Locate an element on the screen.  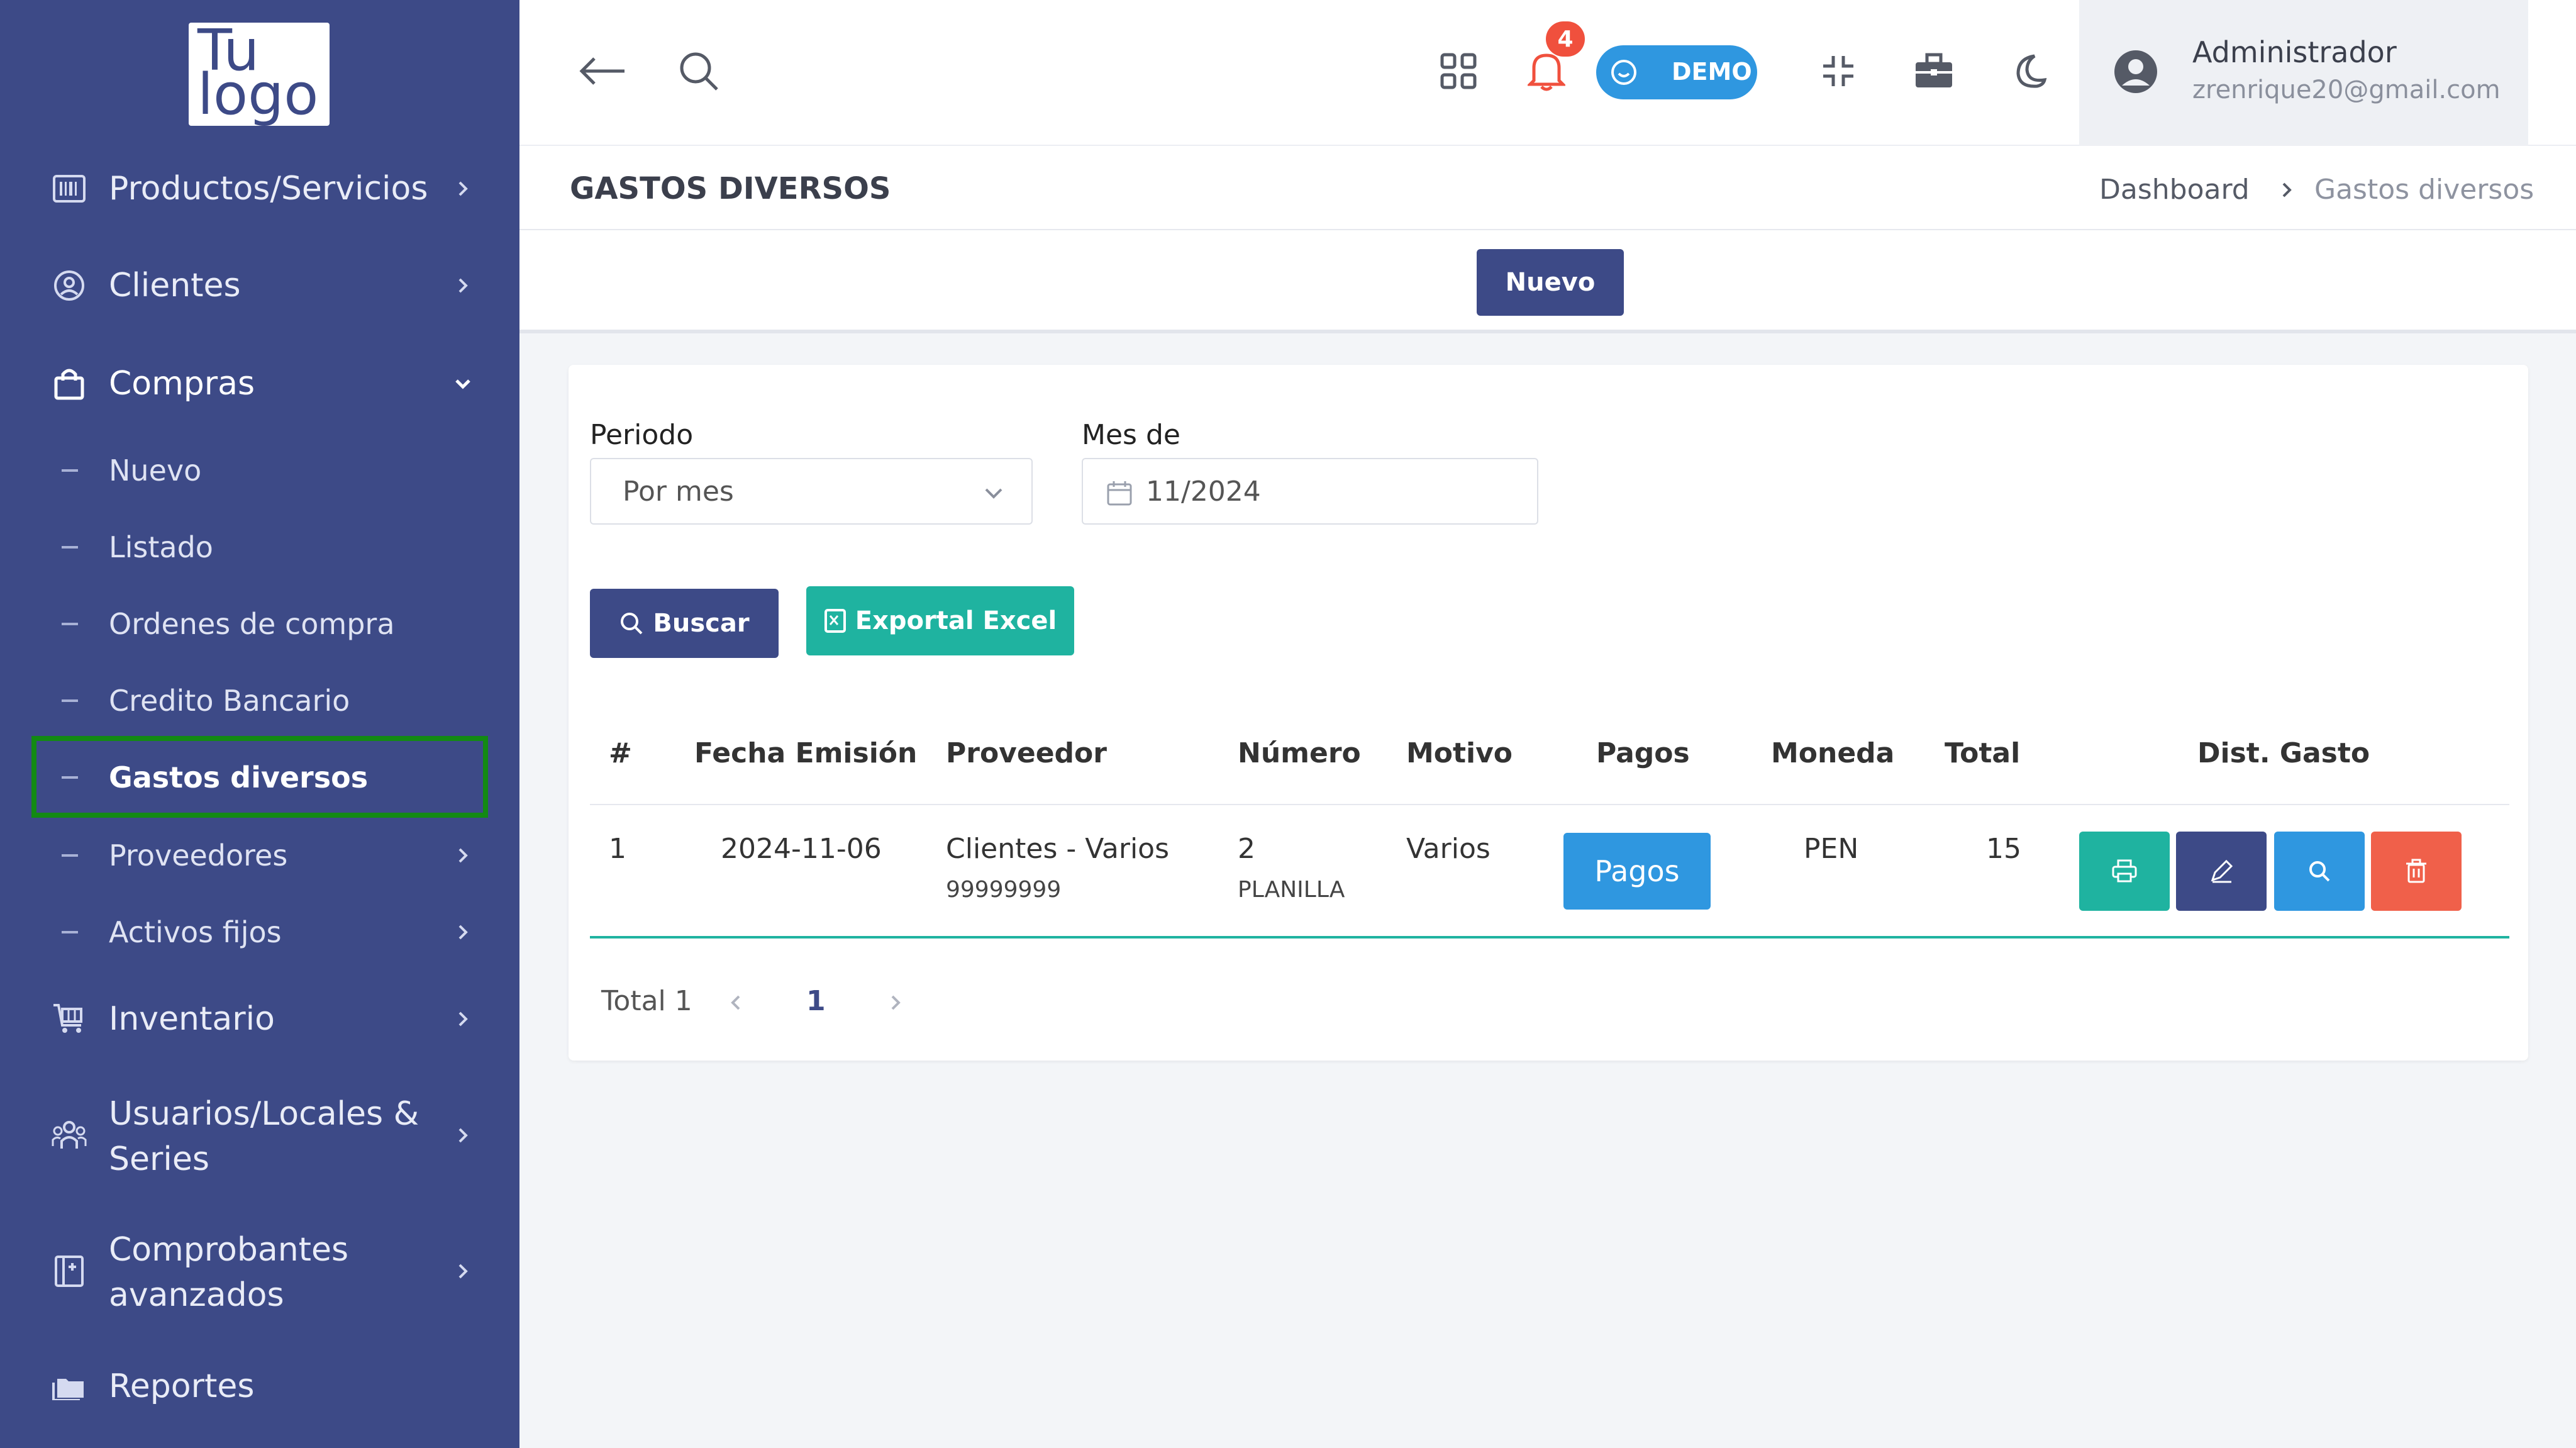
table-bottom-divider is located at coordinates (1549, 937).